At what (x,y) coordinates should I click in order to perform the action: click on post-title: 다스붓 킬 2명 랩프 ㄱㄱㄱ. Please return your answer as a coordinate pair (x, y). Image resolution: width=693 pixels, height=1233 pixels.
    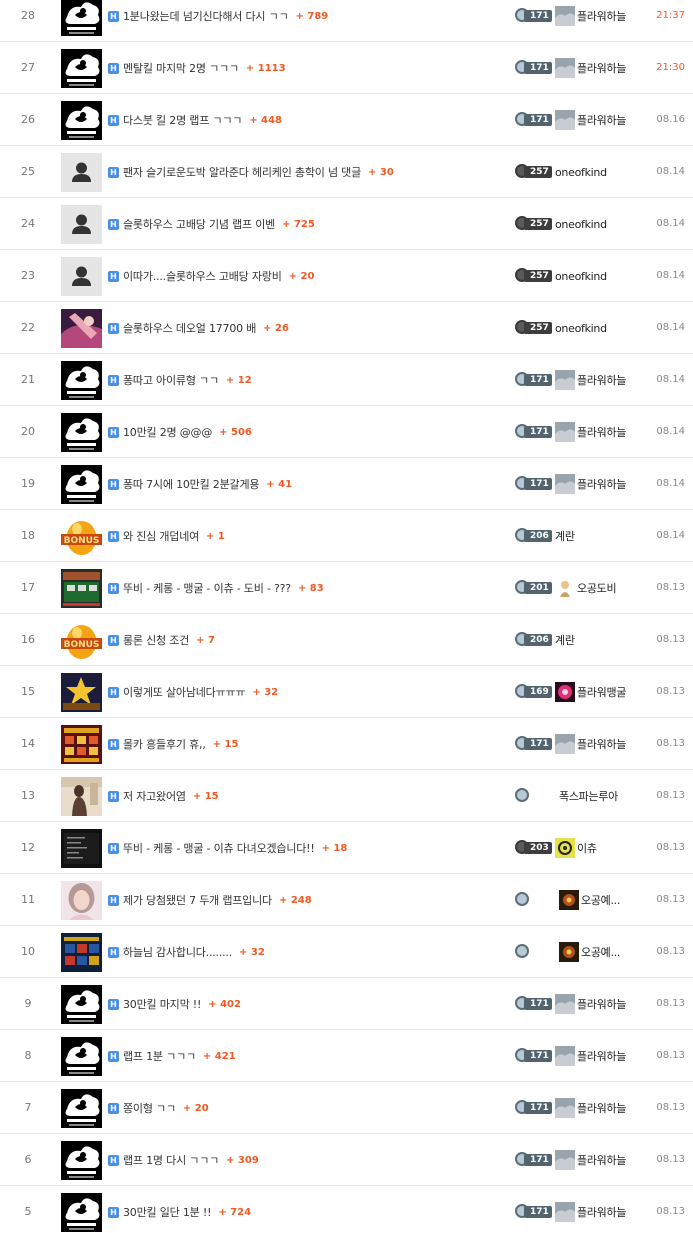
    Looking at the image, I should click on (182, 120).